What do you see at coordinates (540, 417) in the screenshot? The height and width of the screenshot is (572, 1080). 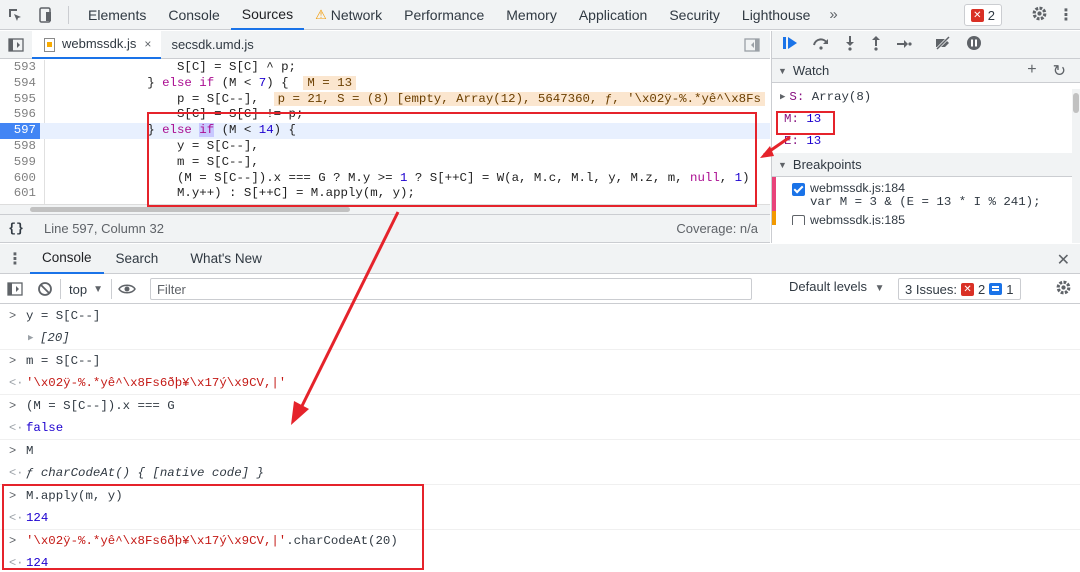 I see `console-entry: > (M = S[C--]).x === G <· false` at bounding box center [540, 417].